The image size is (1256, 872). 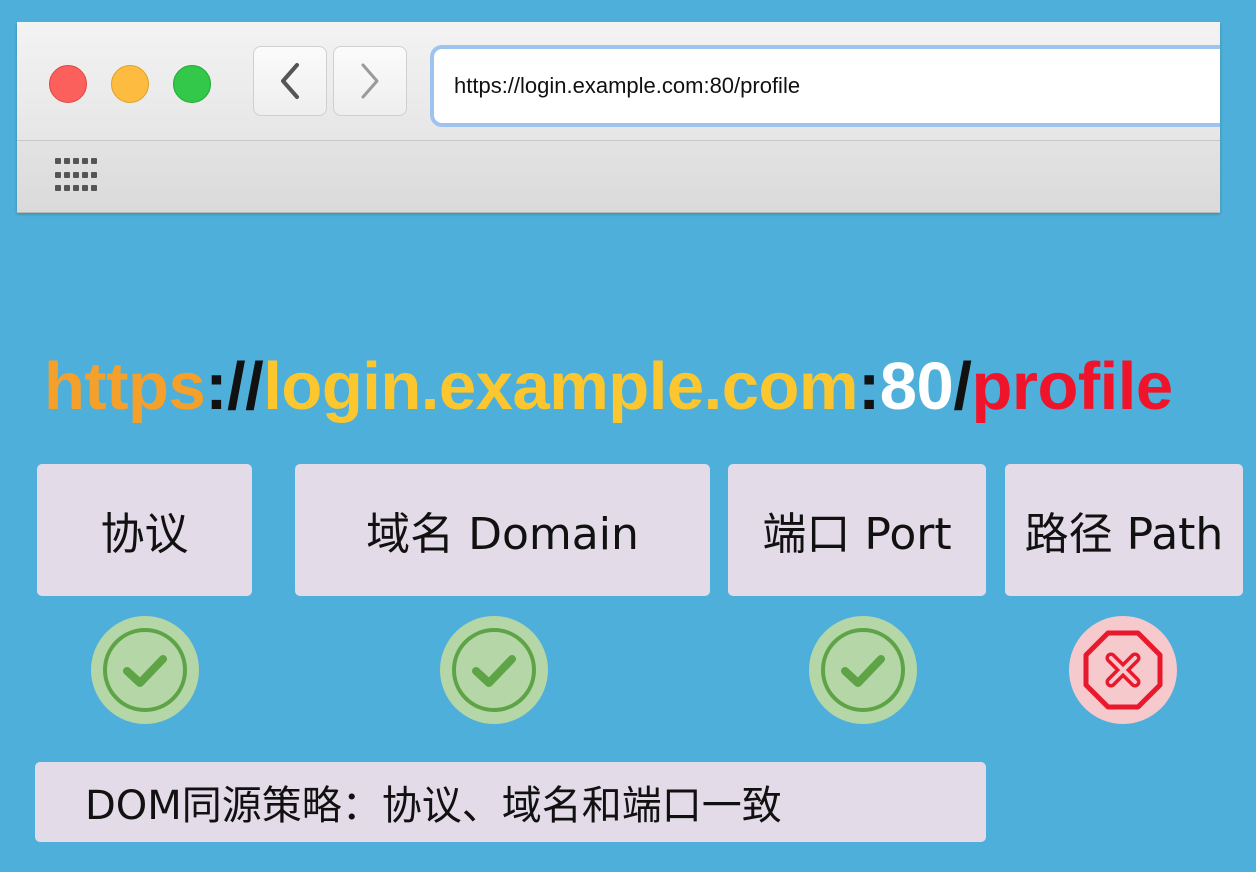 I want to click on path-cross-icon, so click(x=1123, y=670).